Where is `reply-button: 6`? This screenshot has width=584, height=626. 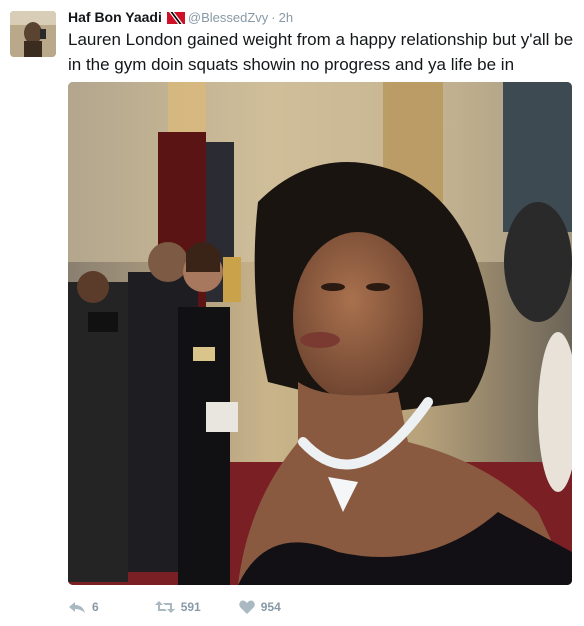
reply-button: 6 is located at coordinates (83, 607).